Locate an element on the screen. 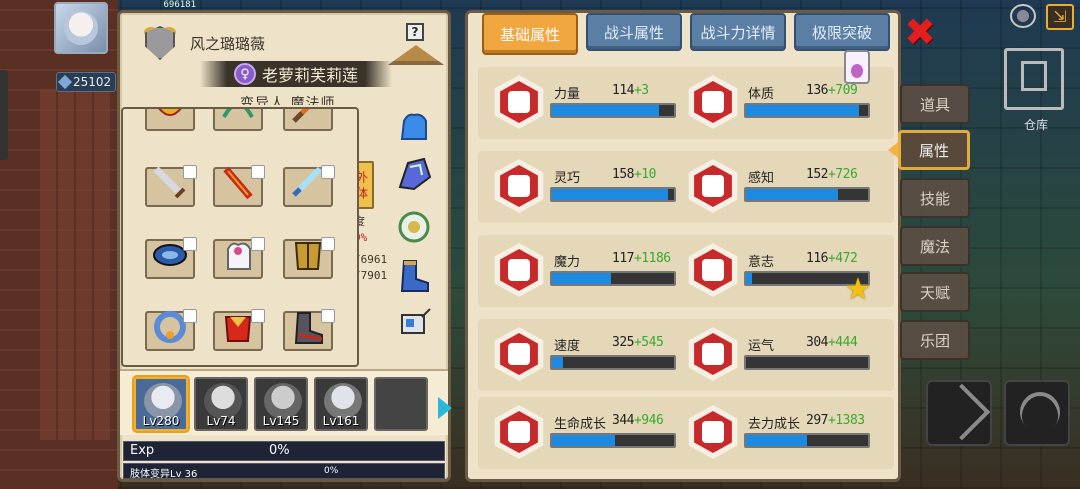 This screenshot has height=489, width=1080. stat-name: 体质 is located at coordinates (761, 94).